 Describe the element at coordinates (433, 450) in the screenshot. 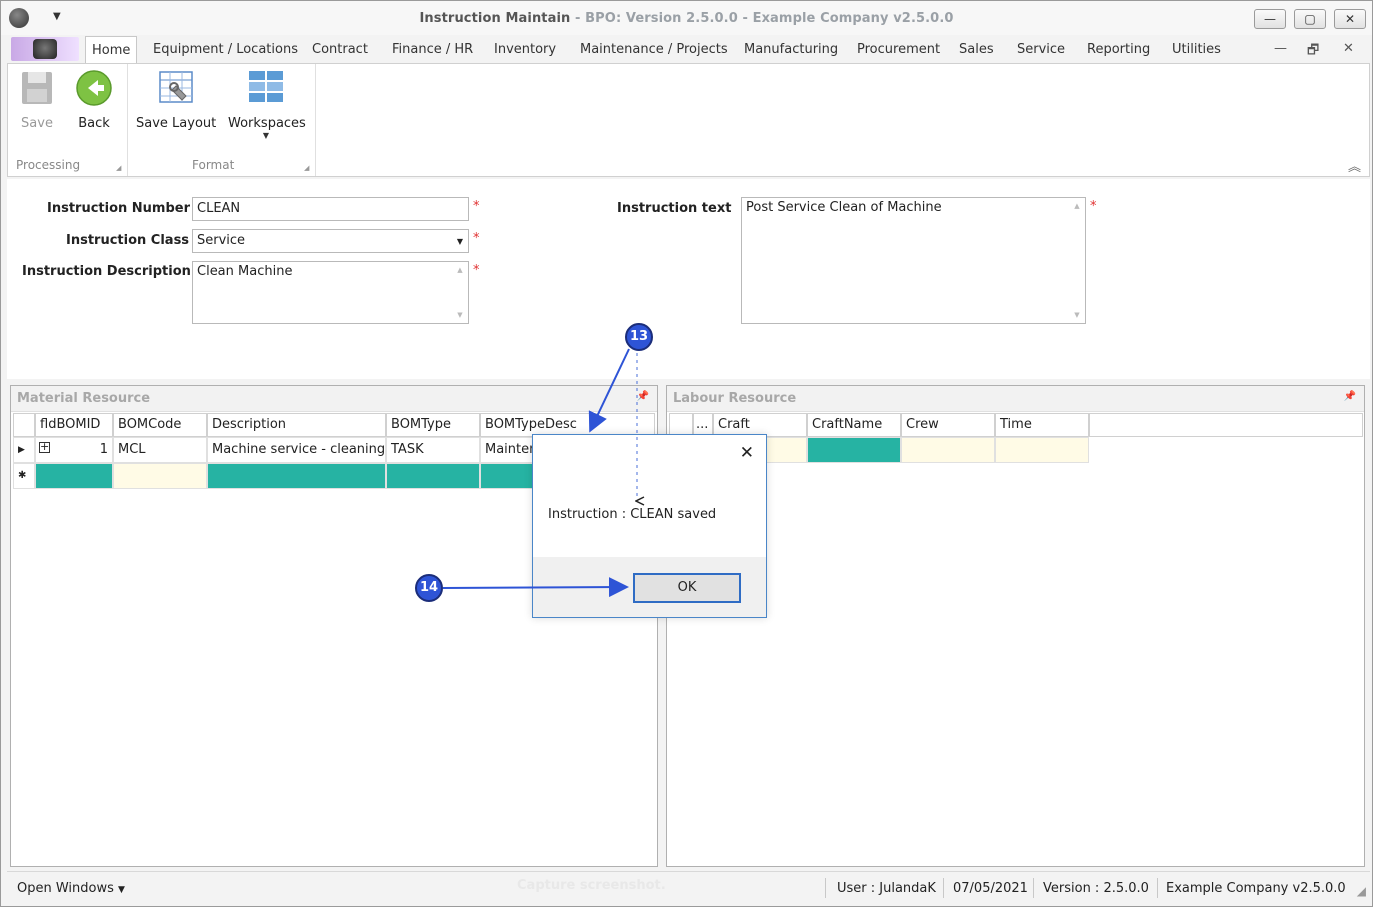

I see `cell-bomtype: TASK` at that location.